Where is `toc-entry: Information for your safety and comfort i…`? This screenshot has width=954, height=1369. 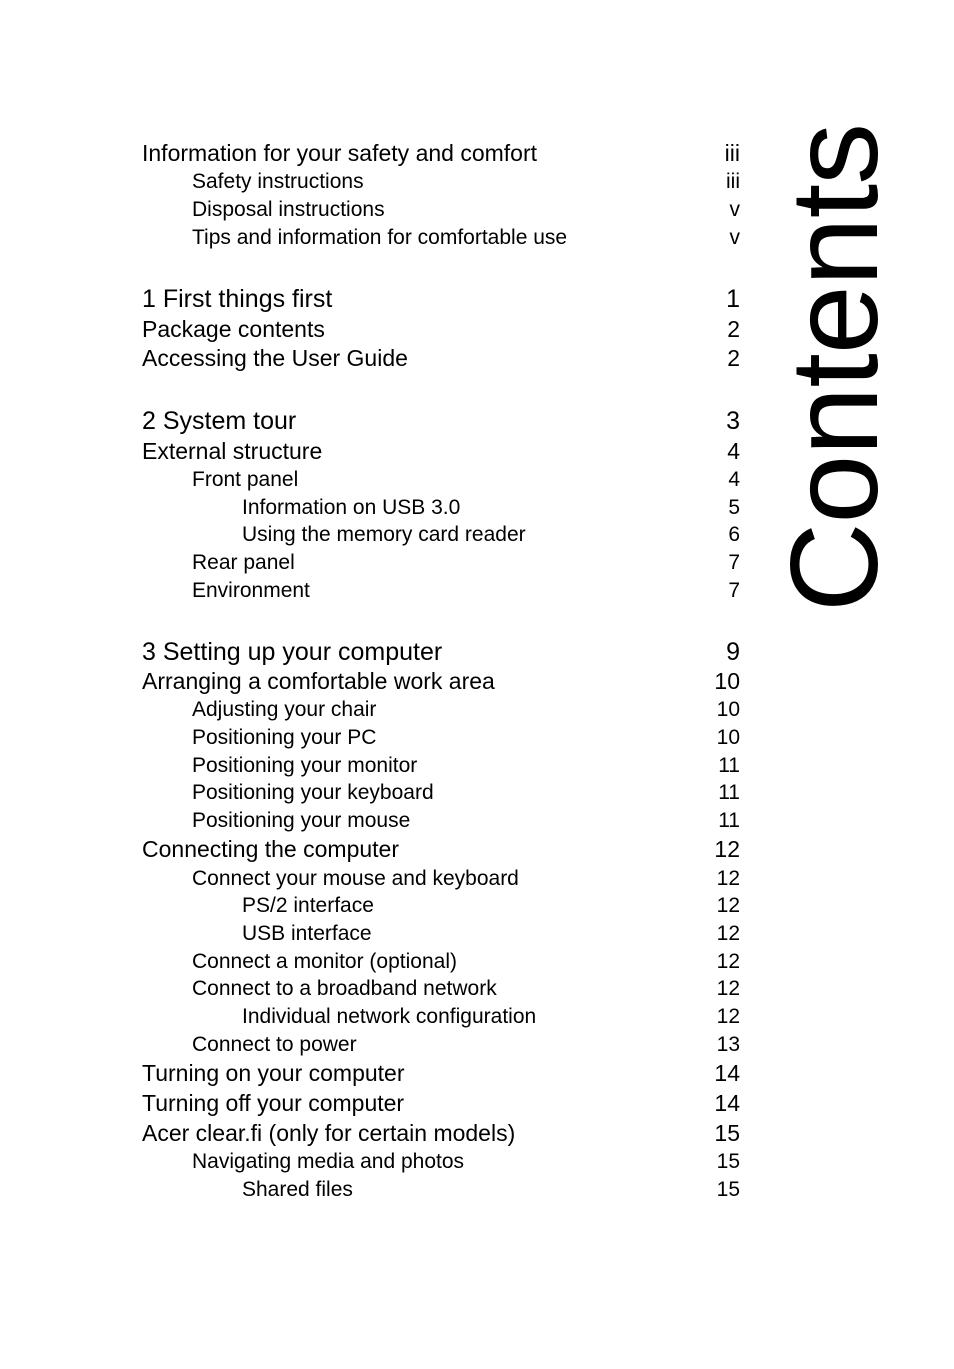
toc-entry: Information for your safety and comfort i… is located at coordinates (370, 153).